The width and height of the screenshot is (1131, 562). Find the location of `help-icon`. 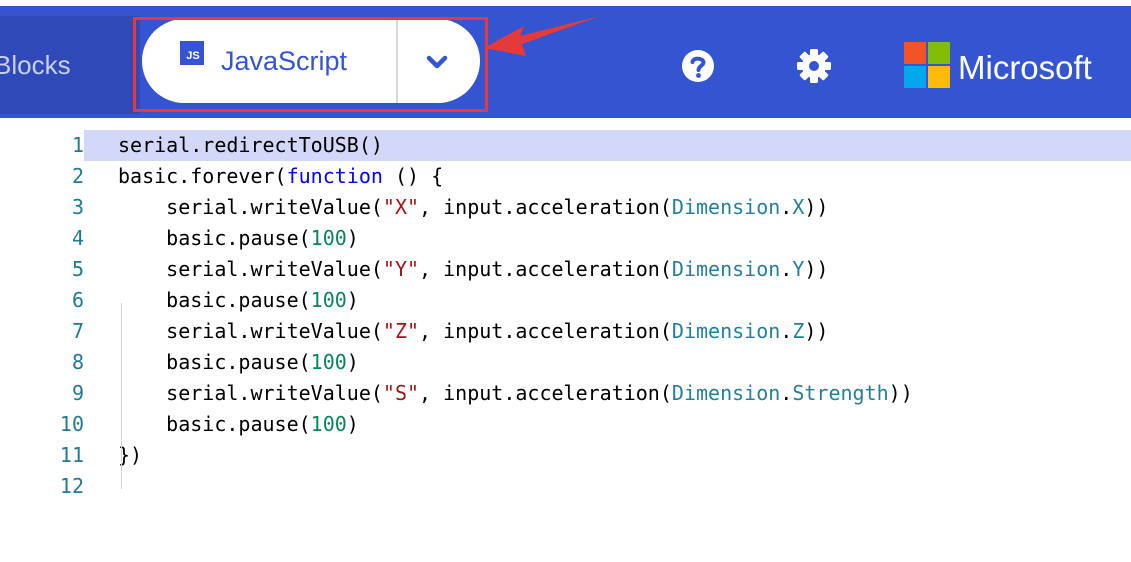

help-icon is located at coordinates (698, 66).